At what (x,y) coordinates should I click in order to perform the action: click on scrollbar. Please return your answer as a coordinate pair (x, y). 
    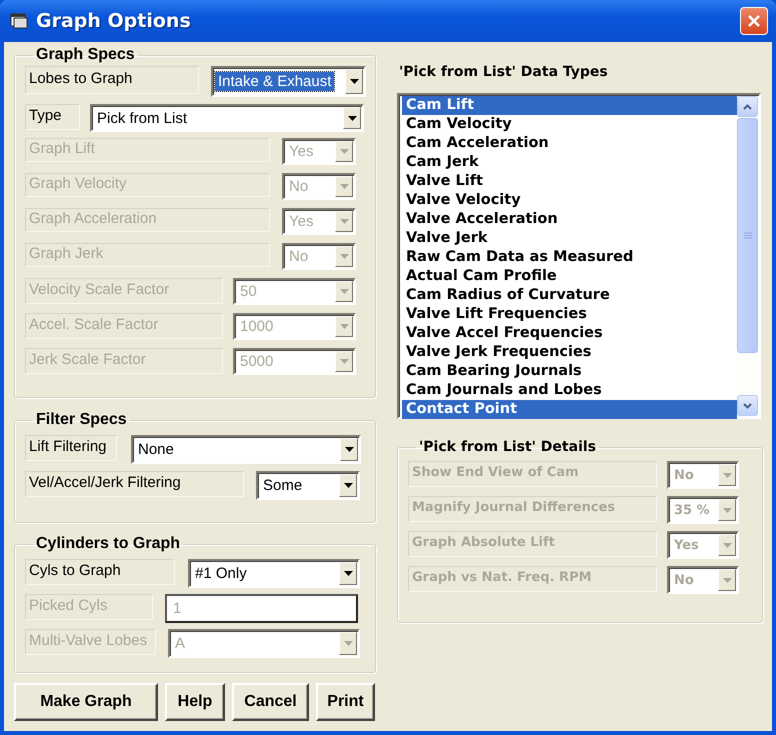
    Looking at the image, I should click on (747, 256).